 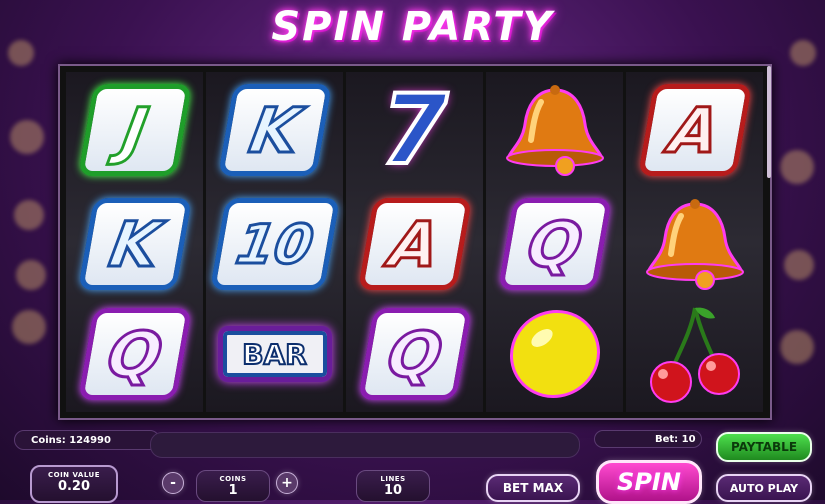 I want to click on symbol-lemon, so click(x=554, y=354).